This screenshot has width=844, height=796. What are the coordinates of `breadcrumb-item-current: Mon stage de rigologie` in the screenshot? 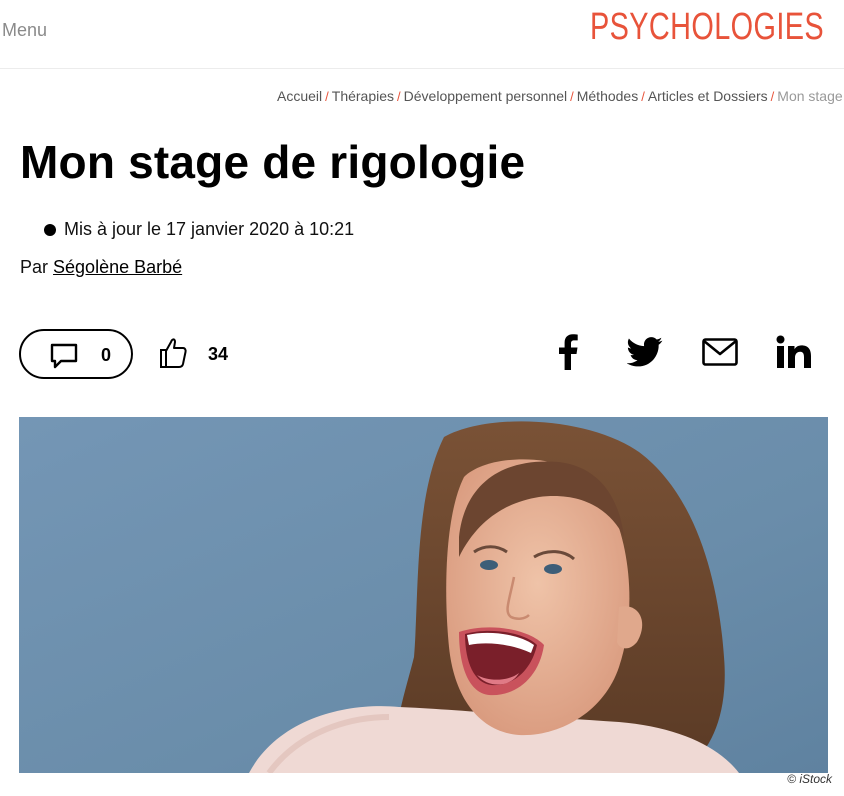 It's located at (810, 96).